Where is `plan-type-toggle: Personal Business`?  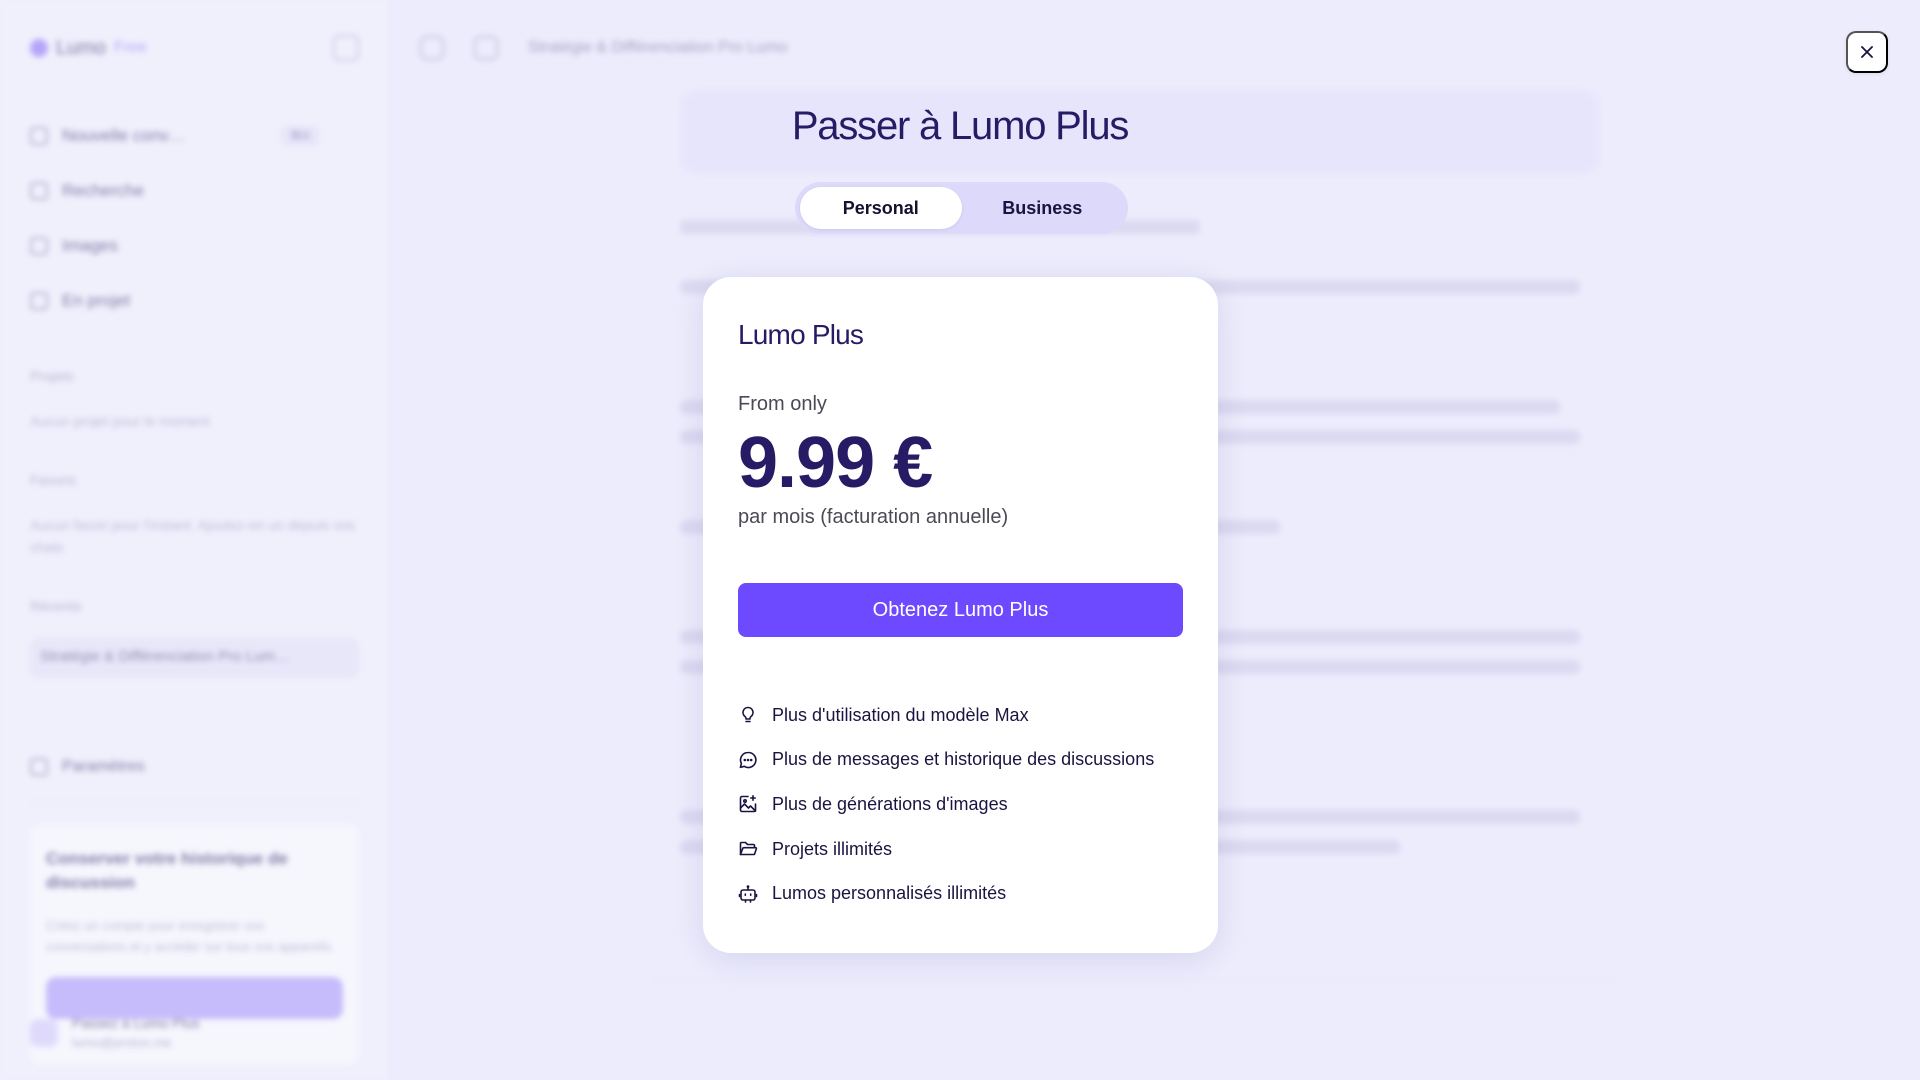 plan-type-toggle: Personal Business is located at coordinates (961, 208).